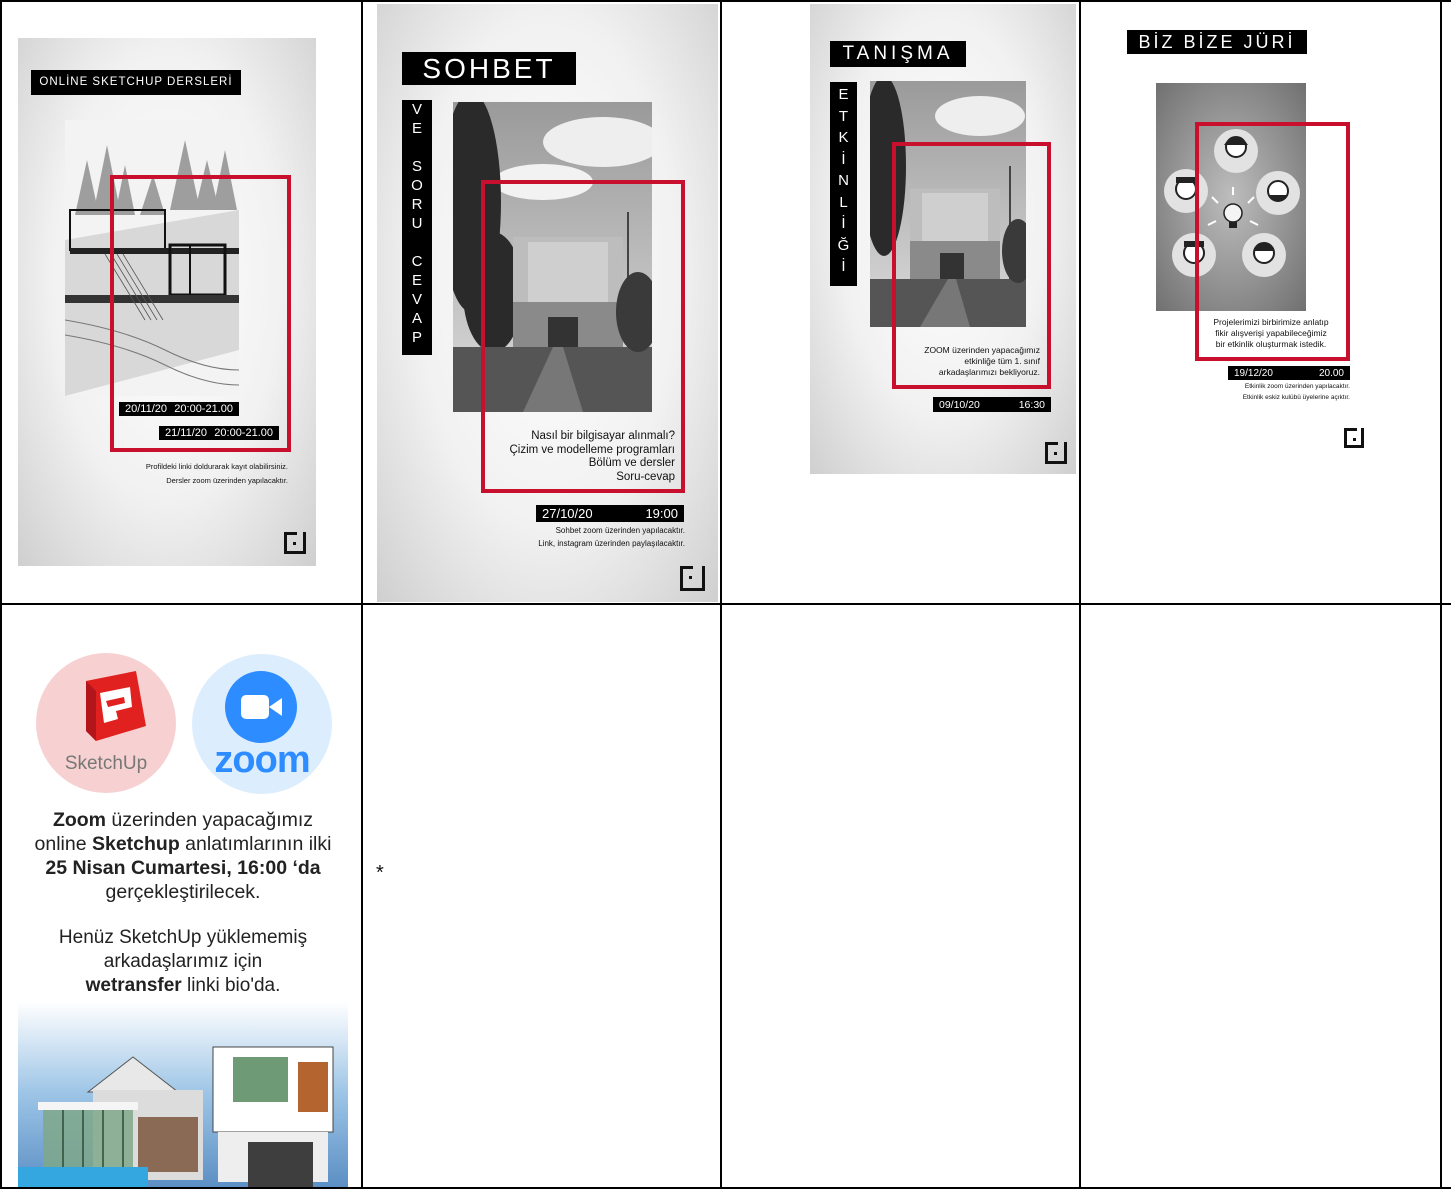 The width and height of the screenshot is (1451, 1189). Describe the element at coordinates (1, 594) in the screenshot. I see `table-border-left` at that location.